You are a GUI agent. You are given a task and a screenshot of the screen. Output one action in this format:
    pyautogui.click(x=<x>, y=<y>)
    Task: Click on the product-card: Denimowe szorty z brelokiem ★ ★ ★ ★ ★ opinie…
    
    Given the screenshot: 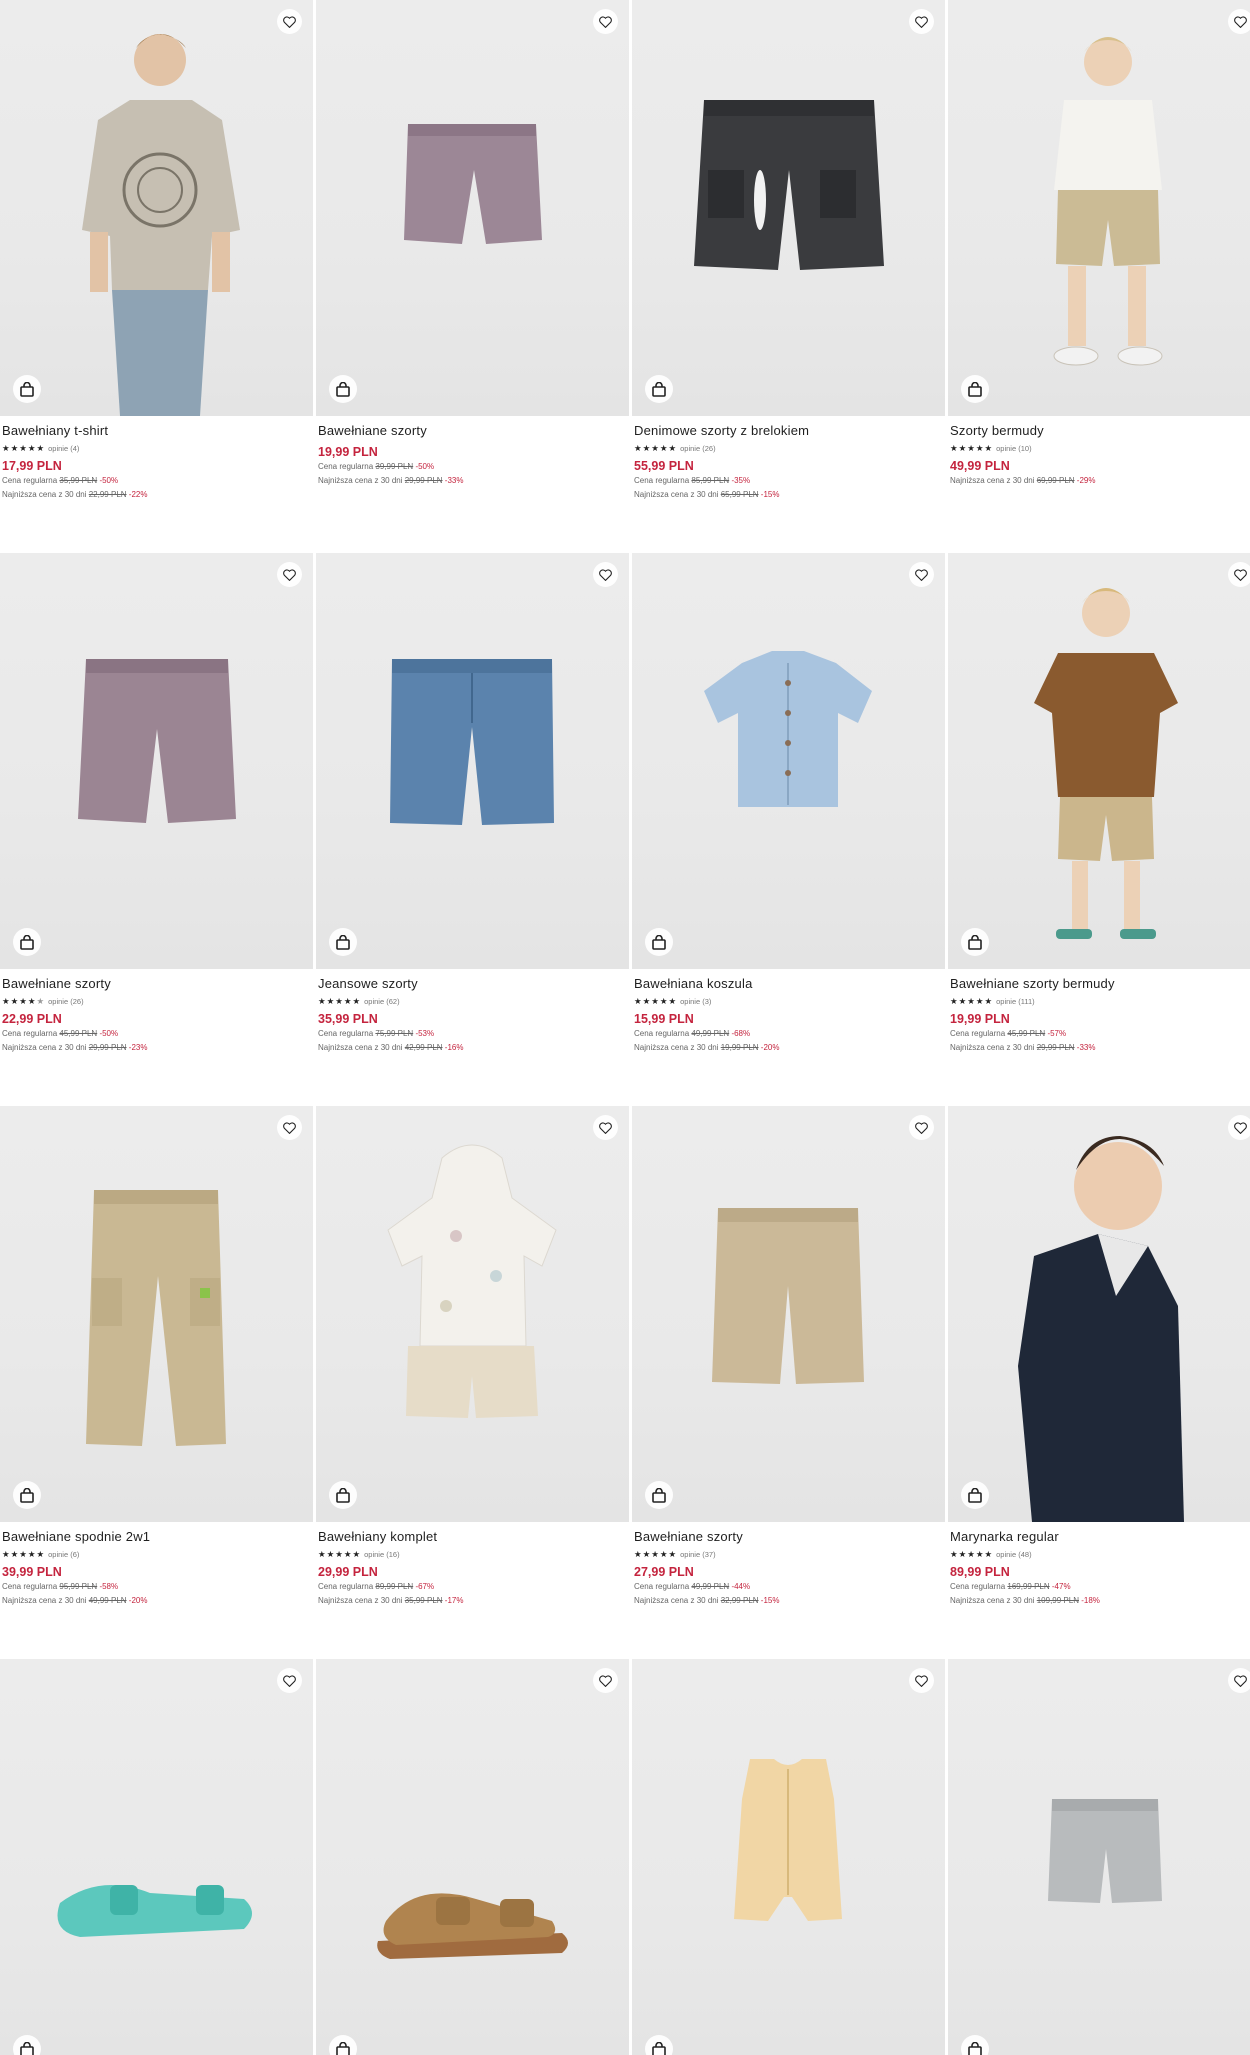 What is the action you would take?
    pyautogui.click(x=788, y=276)
    